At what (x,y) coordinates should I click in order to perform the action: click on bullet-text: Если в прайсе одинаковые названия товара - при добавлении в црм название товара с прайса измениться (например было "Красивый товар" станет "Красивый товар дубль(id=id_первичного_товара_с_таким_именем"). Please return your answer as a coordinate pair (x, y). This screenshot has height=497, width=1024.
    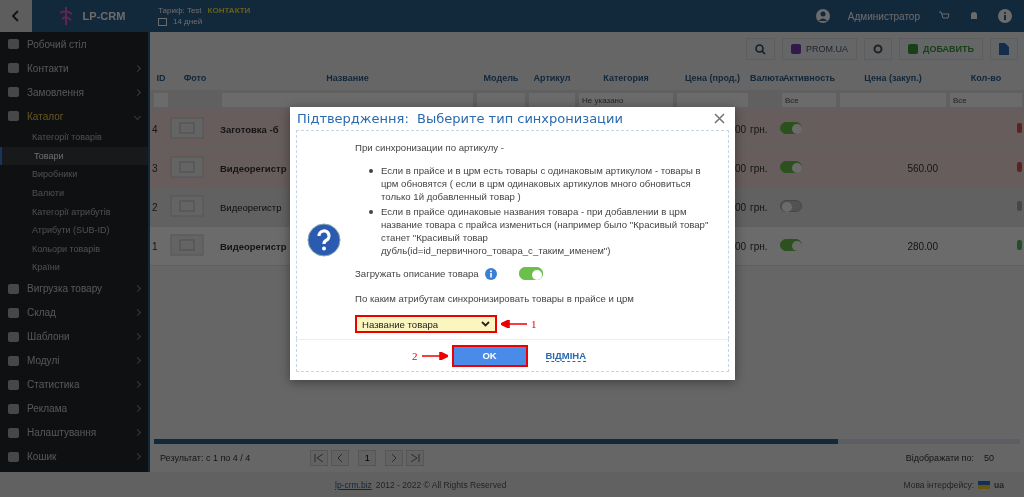
    Looking at the image, I should click on (545, 231).